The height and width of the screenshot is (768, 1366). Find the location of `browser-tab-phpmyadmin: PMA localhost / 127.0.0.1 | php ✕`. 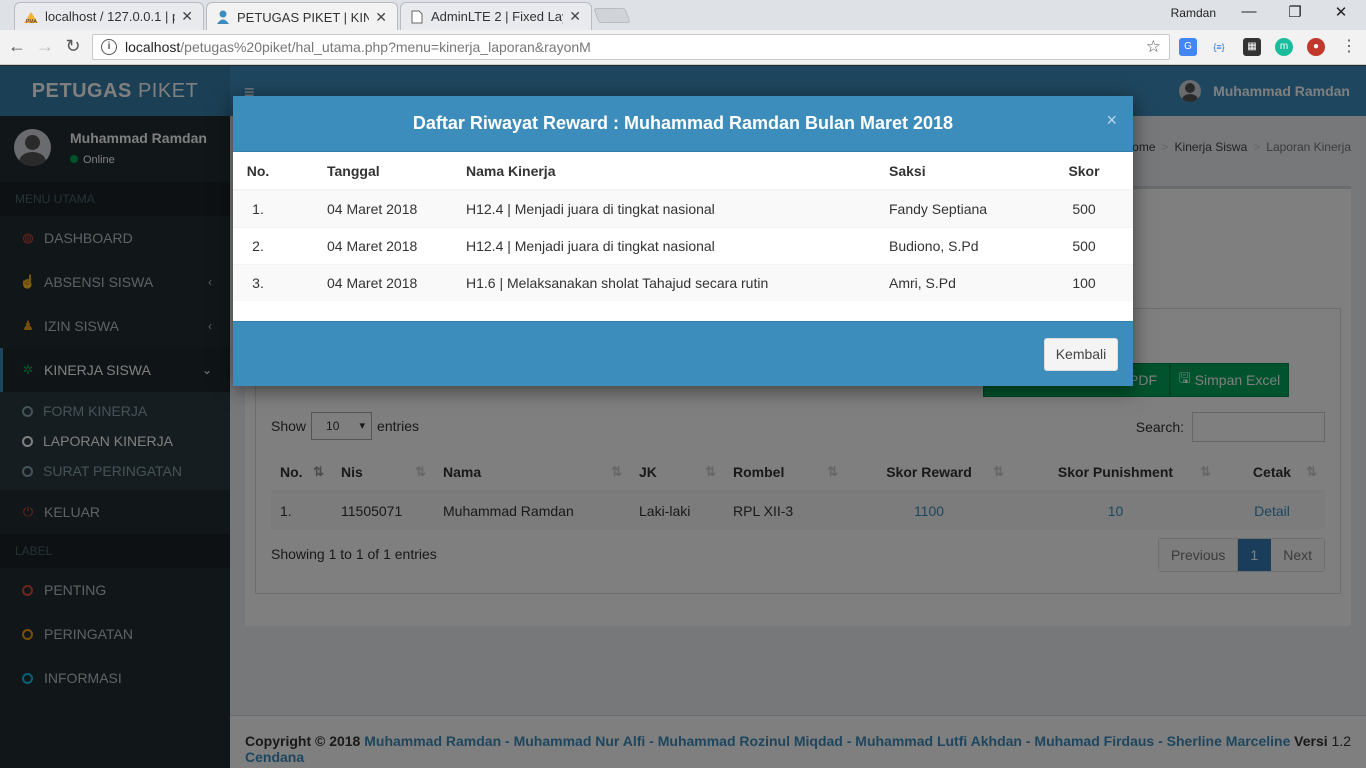

browser-tab-phpmyadmin: PMA localhost / 127.0.0.1 | php ✕ is located at coordinates (109, 16).